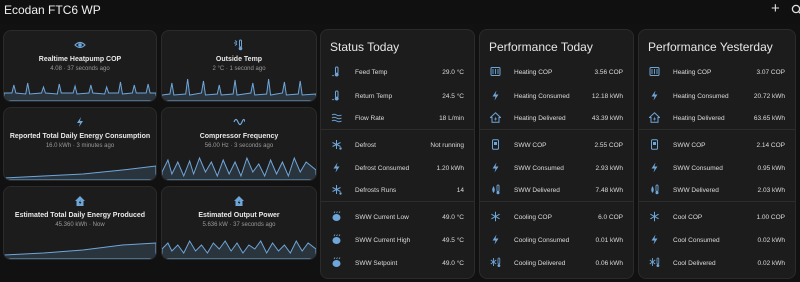 The width and height of the screenshot is (800, 282). What do you see at coordinates (795, 10) in the screenshot?
I see `search-icon` at bounding box center [795, 10].